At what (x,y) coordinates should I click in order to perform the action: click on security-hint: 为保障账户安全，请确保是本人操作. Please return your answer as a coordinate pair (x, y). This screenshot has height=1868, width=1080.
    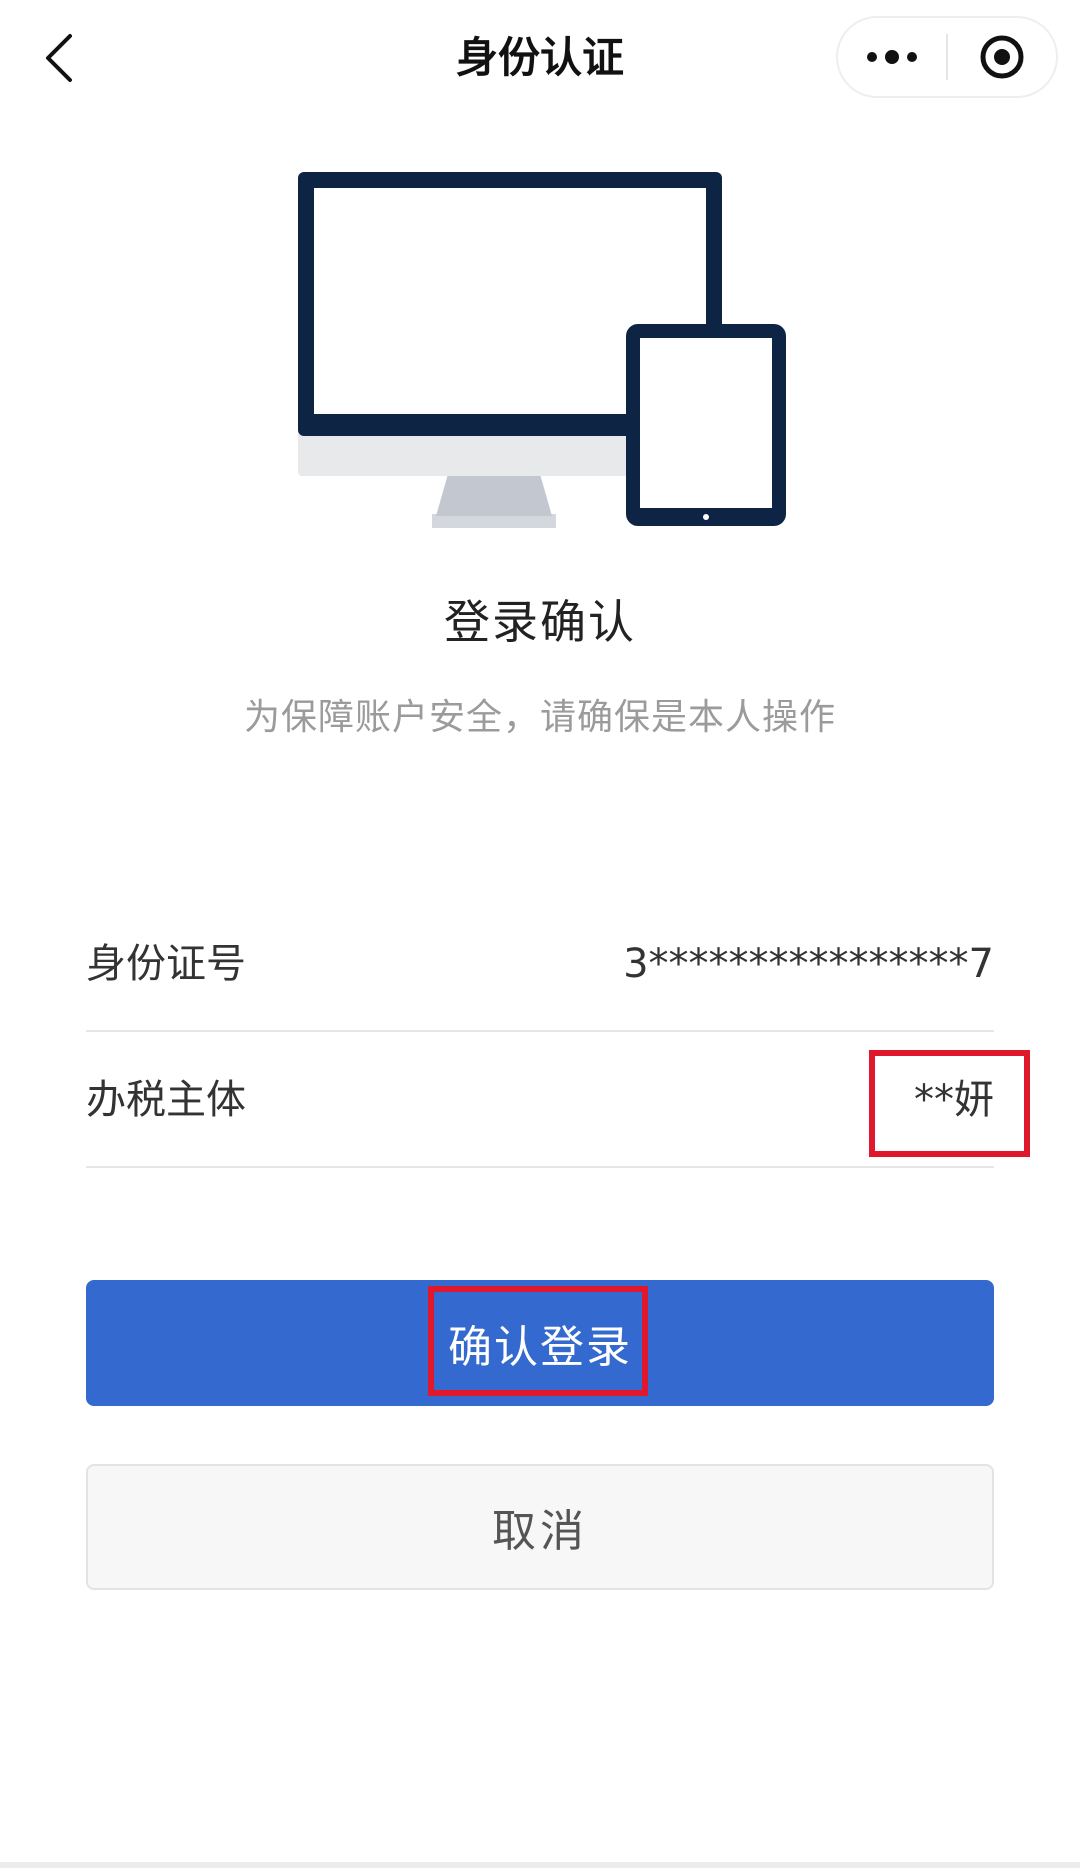
    Looking at the image, I should click on (539, 717).